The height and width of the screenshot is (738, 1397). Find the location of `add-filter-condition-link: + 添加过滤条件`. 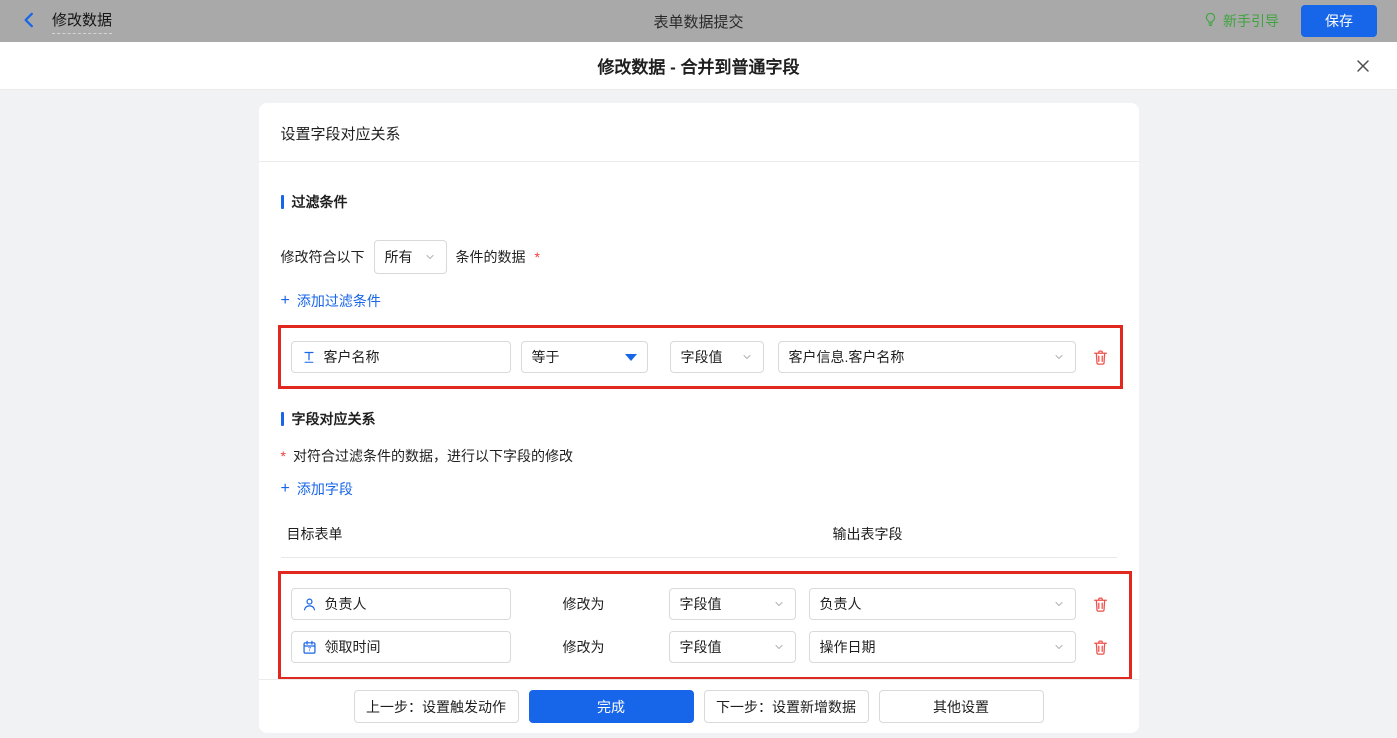

add-filter-condition-link: + 添加过滤条件 is located at coordinates (331, 301).